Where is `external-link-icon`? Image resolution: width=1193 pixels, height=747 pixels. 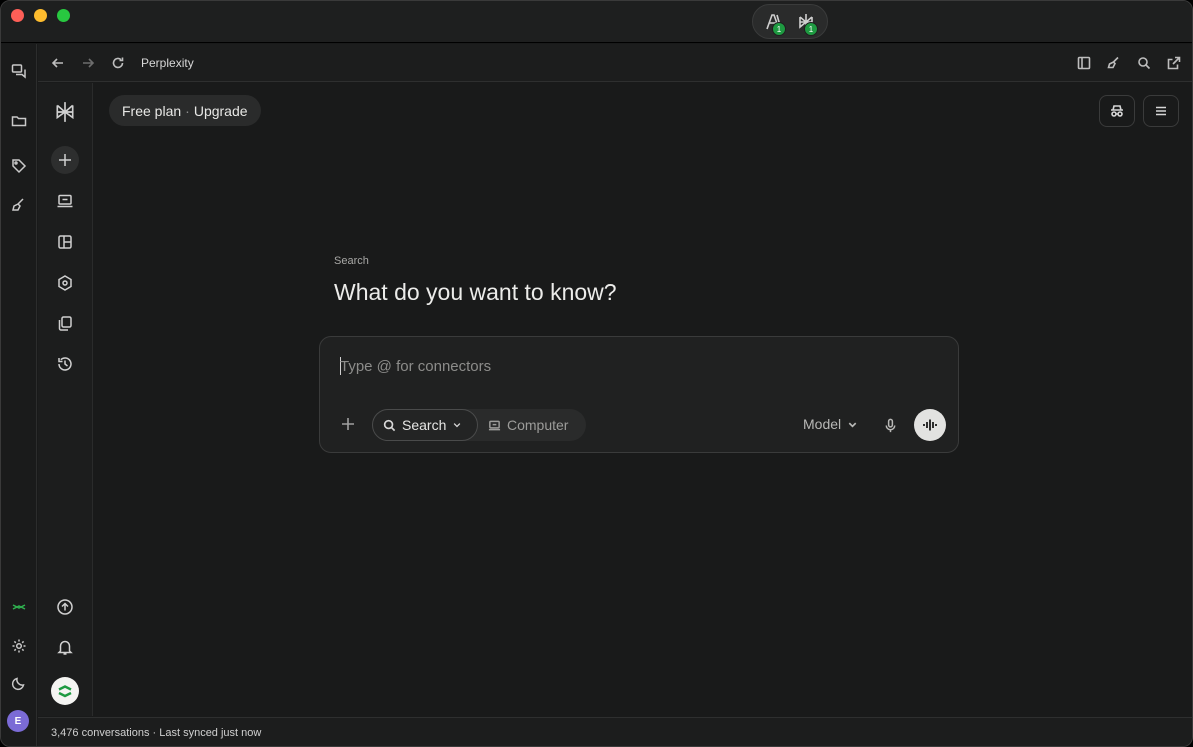
external-link-icon is located at coordinates (1174, 63).